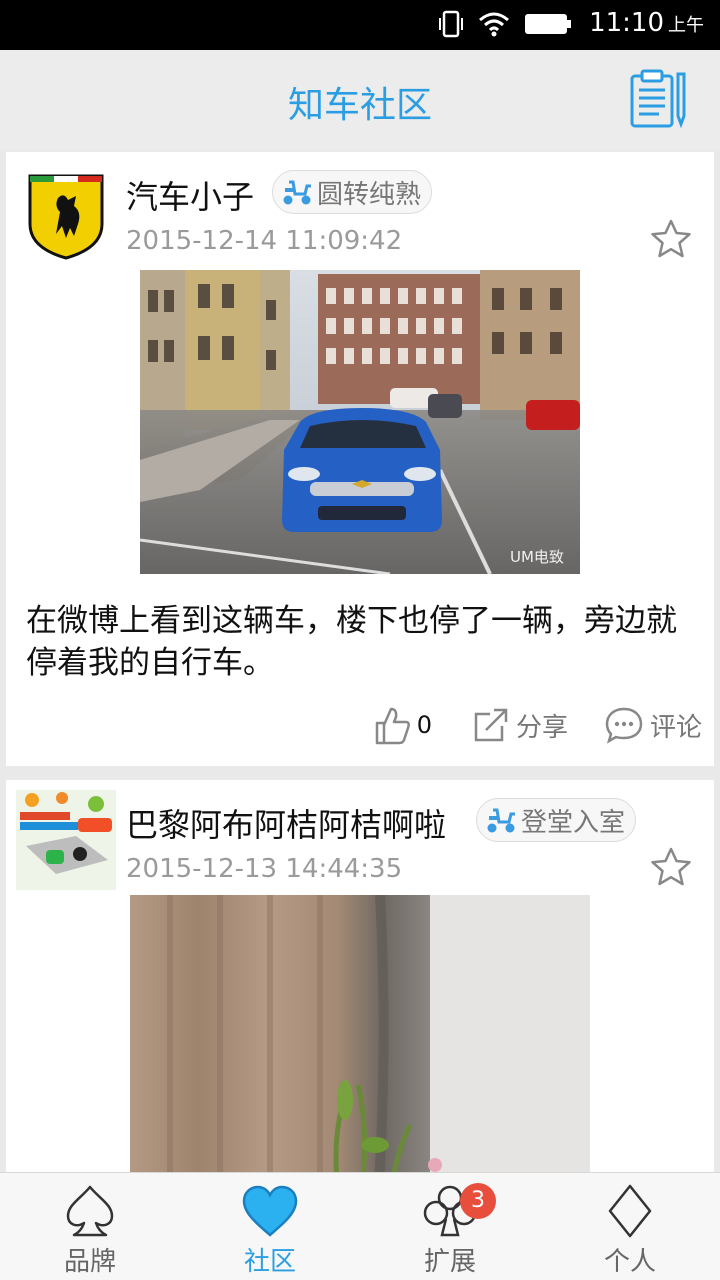  What do you see at coordinates (573, 822) in the screenshot?
I see `badge-label: 登堂入室` at bounding box center [573, 822].